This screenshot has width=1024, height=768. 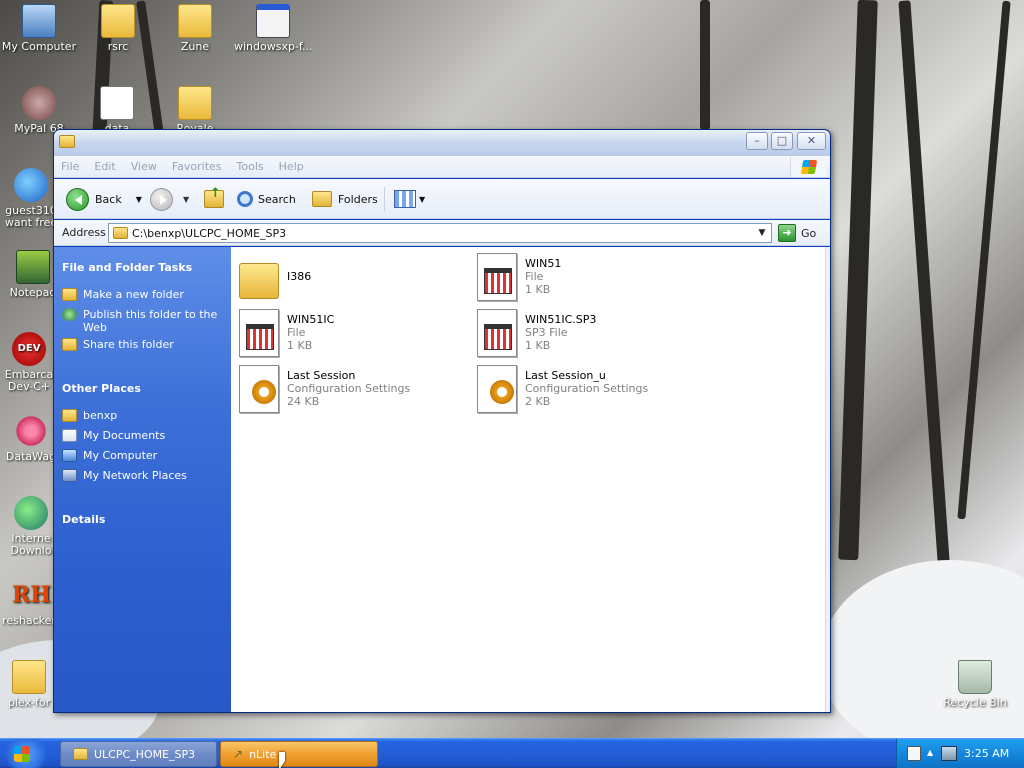 What do you see at coordinates (105, 164) in the screenshot?
I see `menu-edit: Edit` at bounding box center [105, 164].